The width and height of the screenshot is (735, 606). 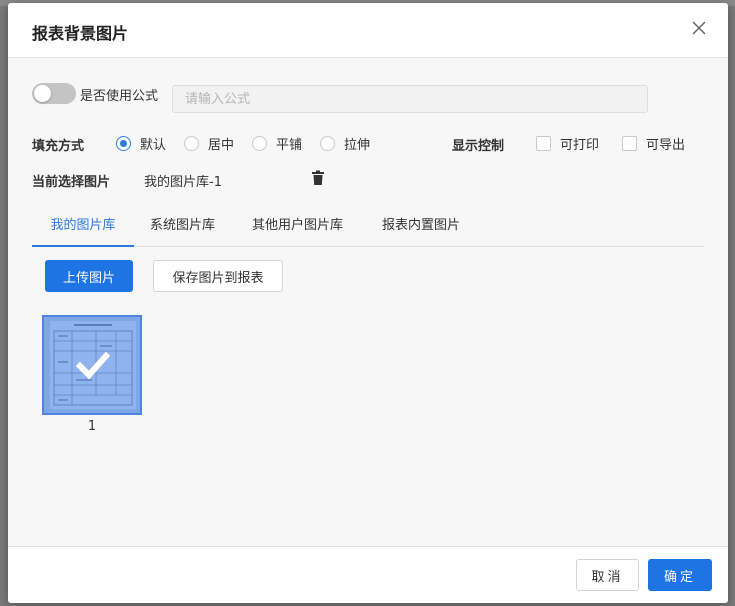 I want to click on save-image-to-report-button: 保存图片到报表, so click(x=218, y=276).